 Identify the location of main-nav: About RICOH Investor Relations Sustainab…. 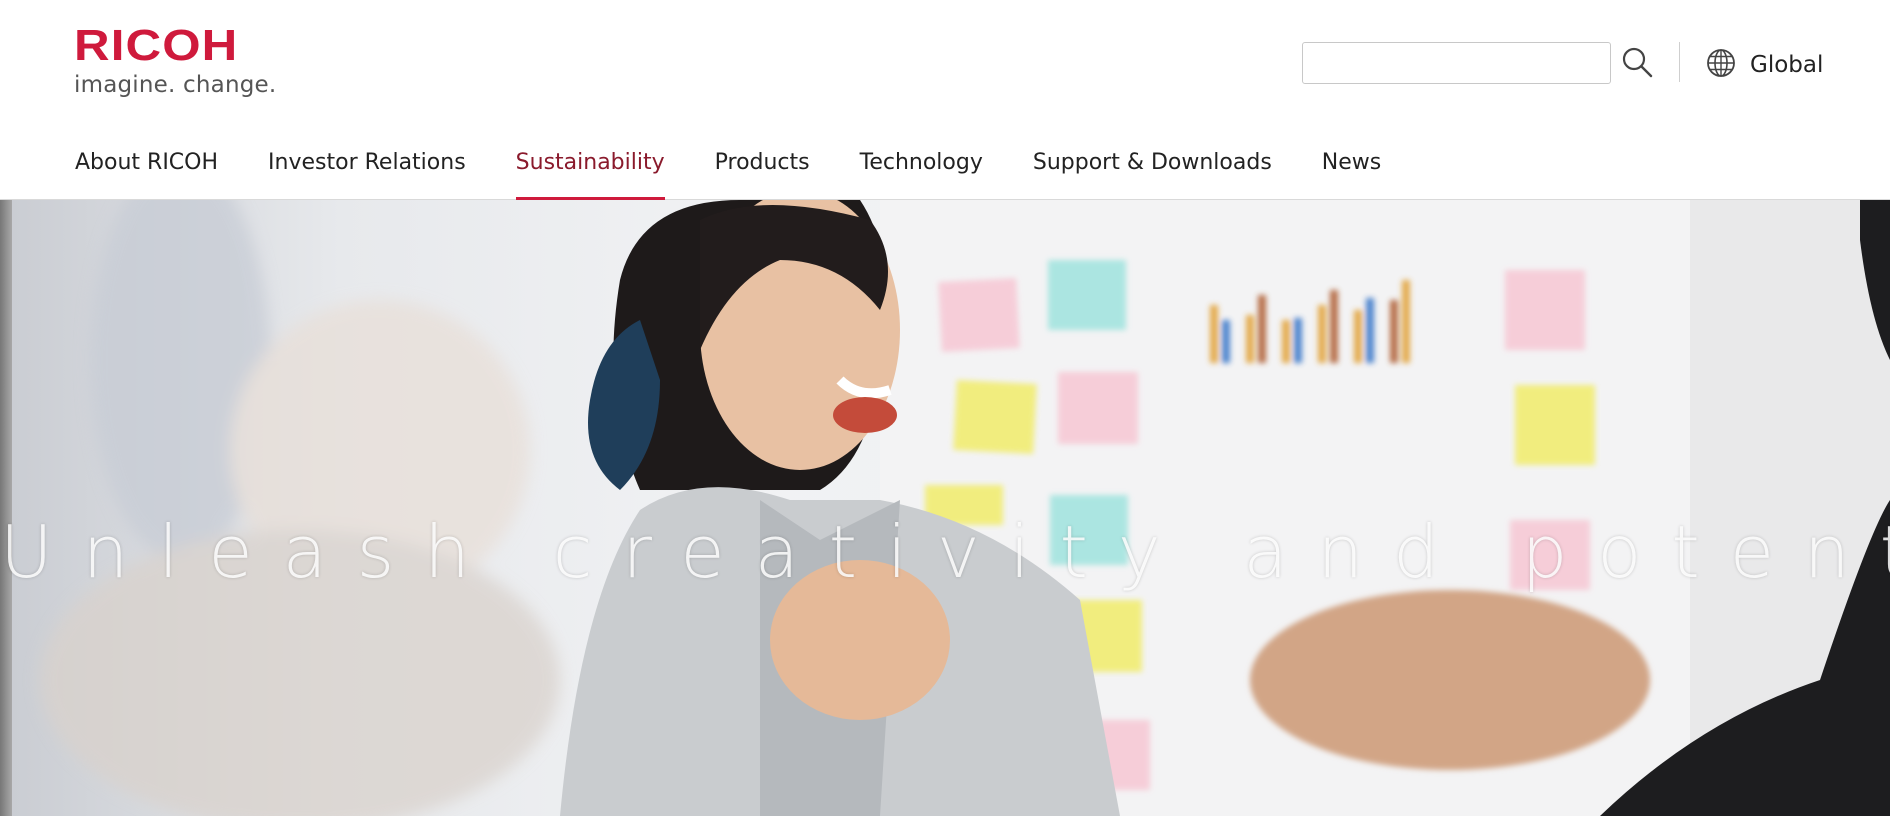
(753, 171).